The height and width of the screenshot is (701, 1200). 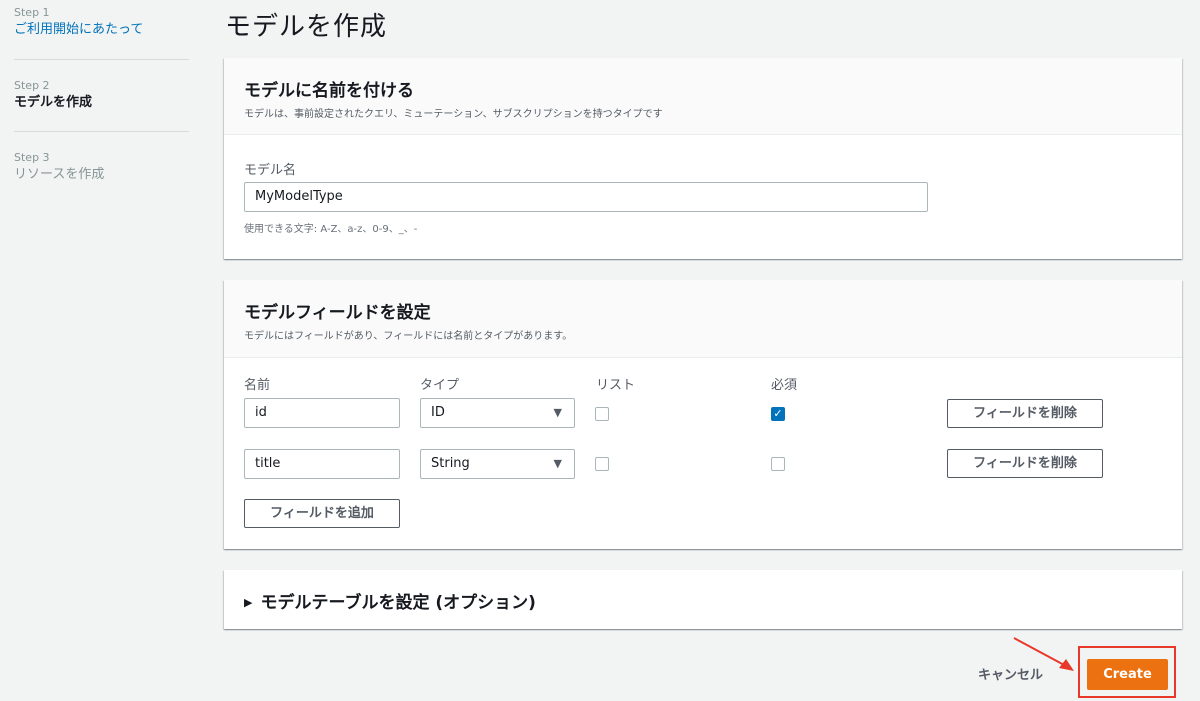 I want to click on panel-description: モデルにはフィールドがあり、フィールドには名前とタイプがあります。, so click(x=408, y=336).